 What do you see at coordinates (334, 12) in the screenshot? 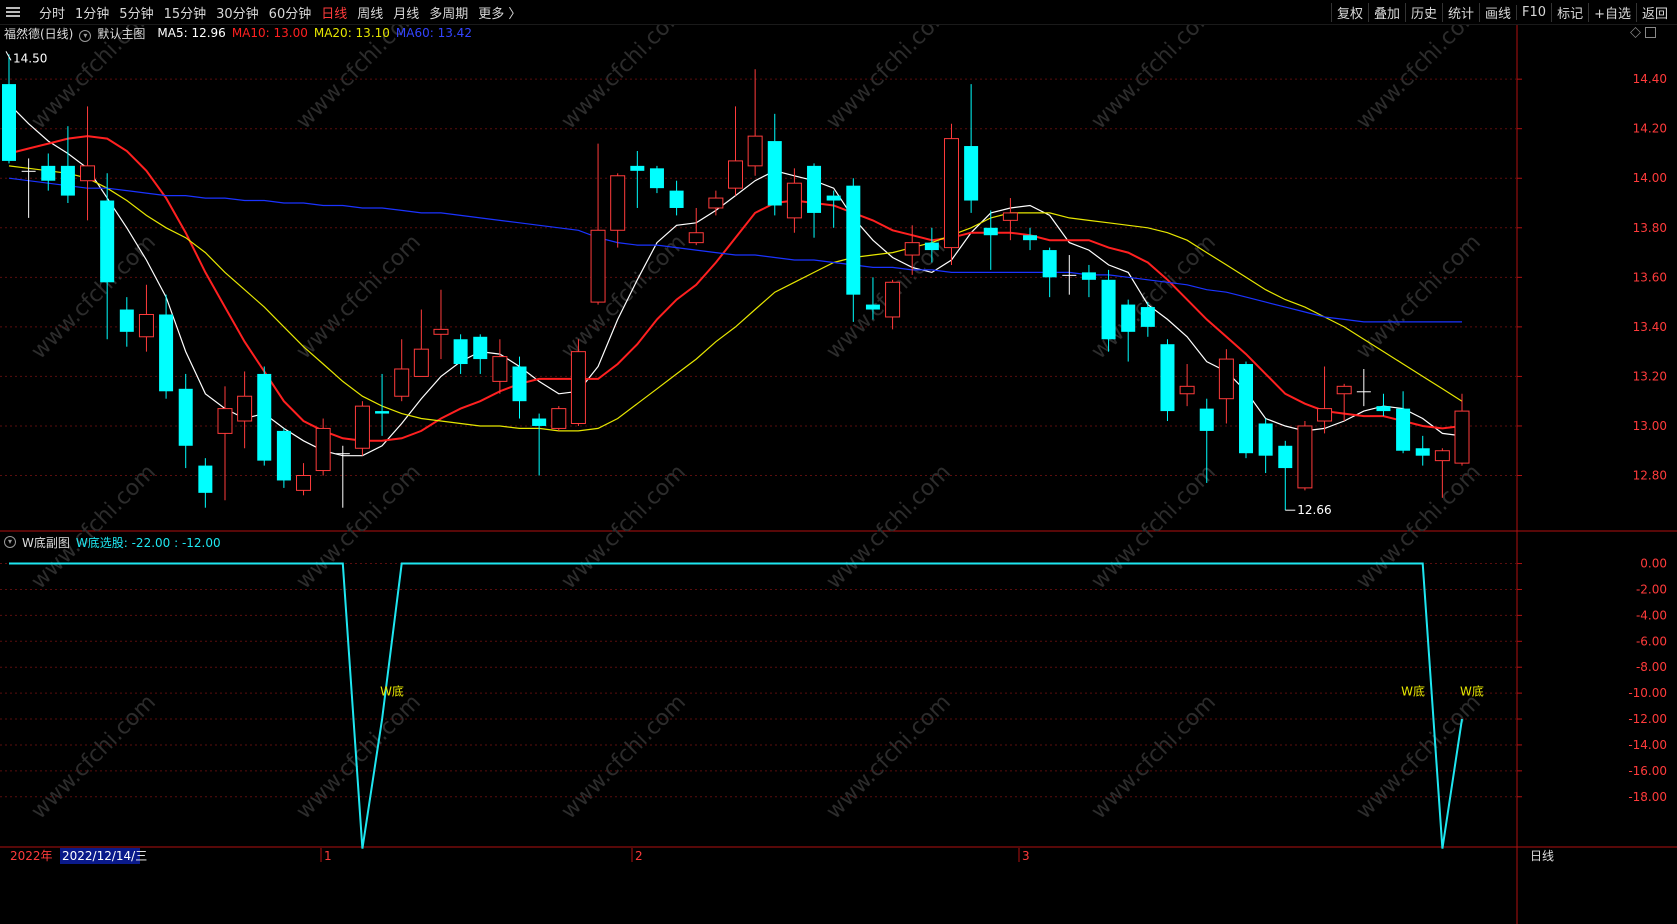
I see `tab-daily: 日线` at bounding box center [334, 12].